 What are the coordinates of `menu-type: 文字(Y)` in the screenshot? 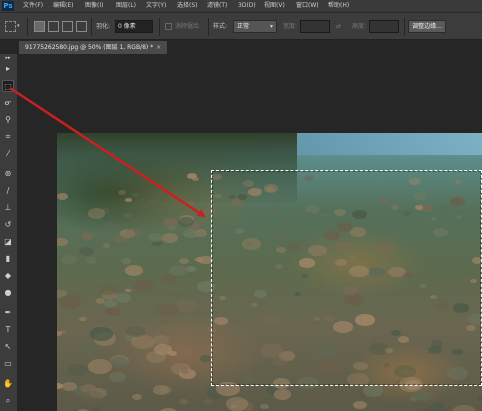 It's located at (156, 6).